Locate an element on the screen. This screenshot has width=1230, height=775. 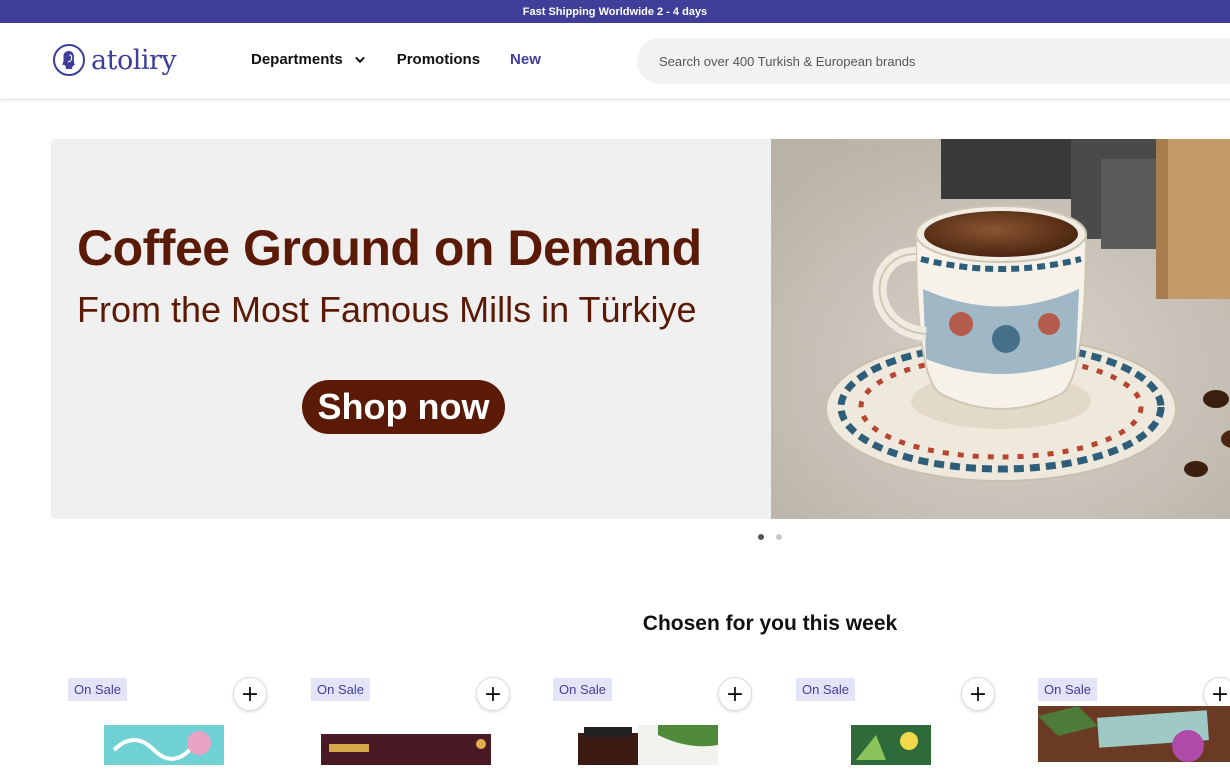
shop-now-button: Shop now is located at coordinates (403, 407).